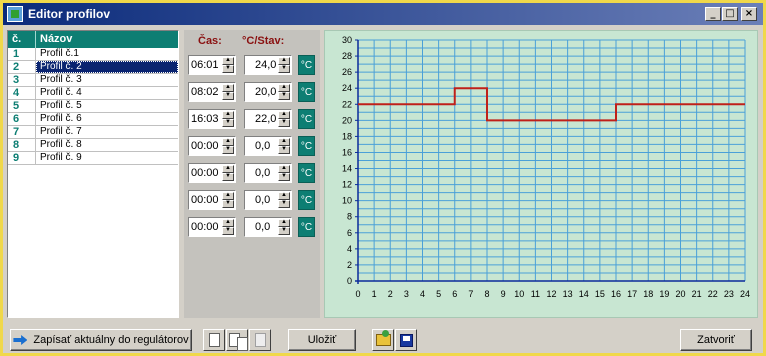 This screenshot has width=766, height=356. I want to click on list-item: 3 Profil č. 3, so click(93, 80).